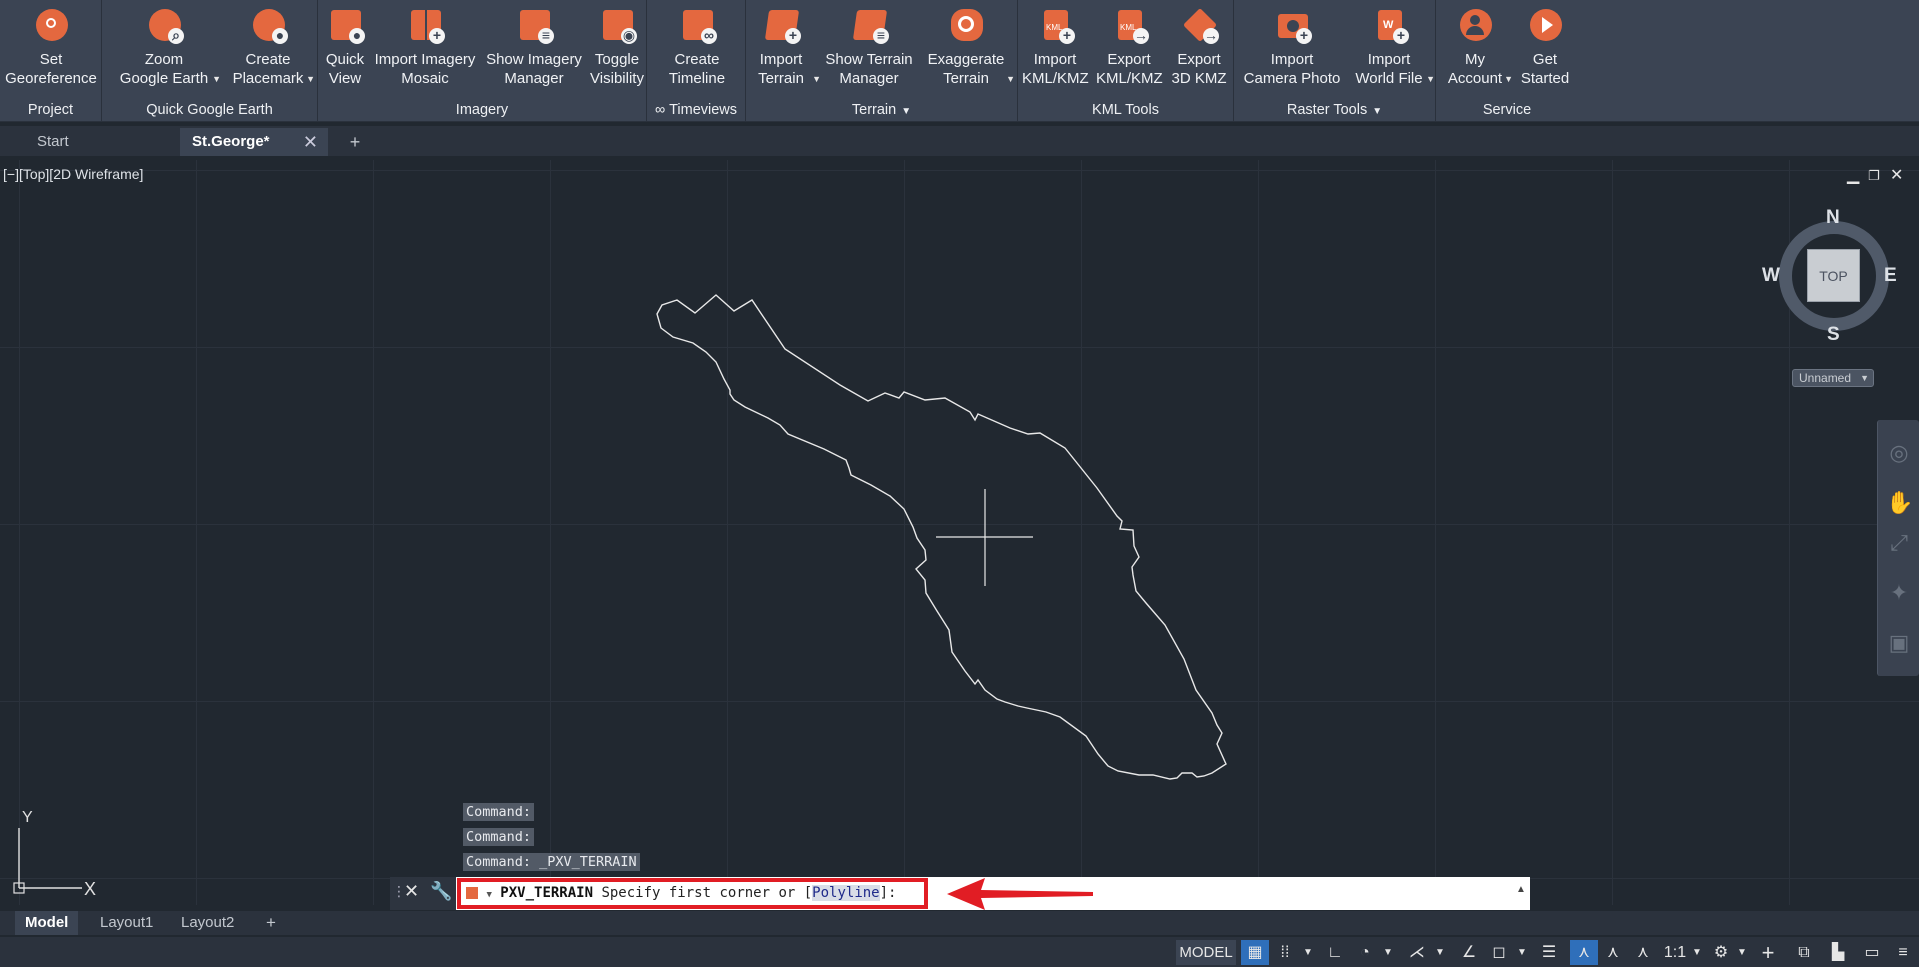 This screenshot has width=1919, height=967. I want to click on tab-layout2: Layout2, so click(207, 923).